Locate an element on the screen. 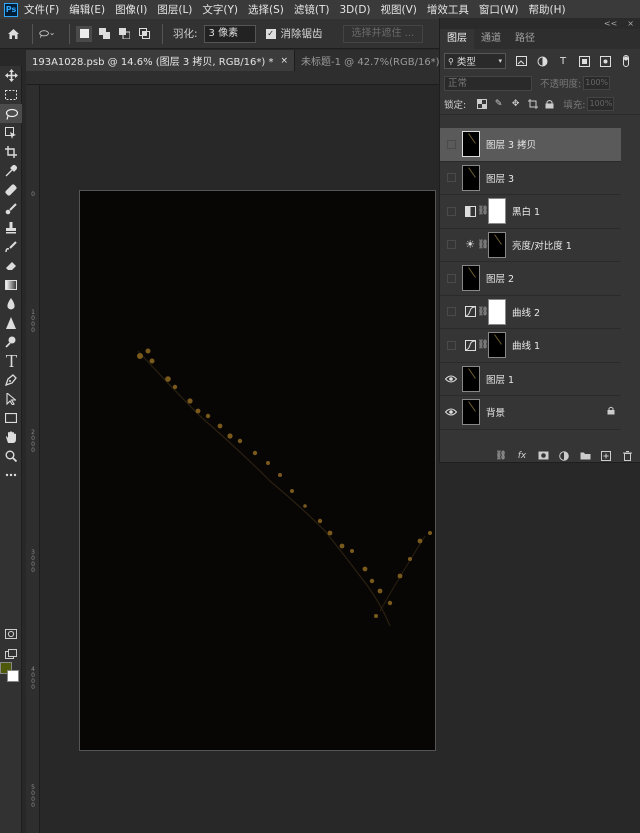 Image resolution: width=640 pixels, height=833 pixels. type-tool is located at coordinates (11, 360).